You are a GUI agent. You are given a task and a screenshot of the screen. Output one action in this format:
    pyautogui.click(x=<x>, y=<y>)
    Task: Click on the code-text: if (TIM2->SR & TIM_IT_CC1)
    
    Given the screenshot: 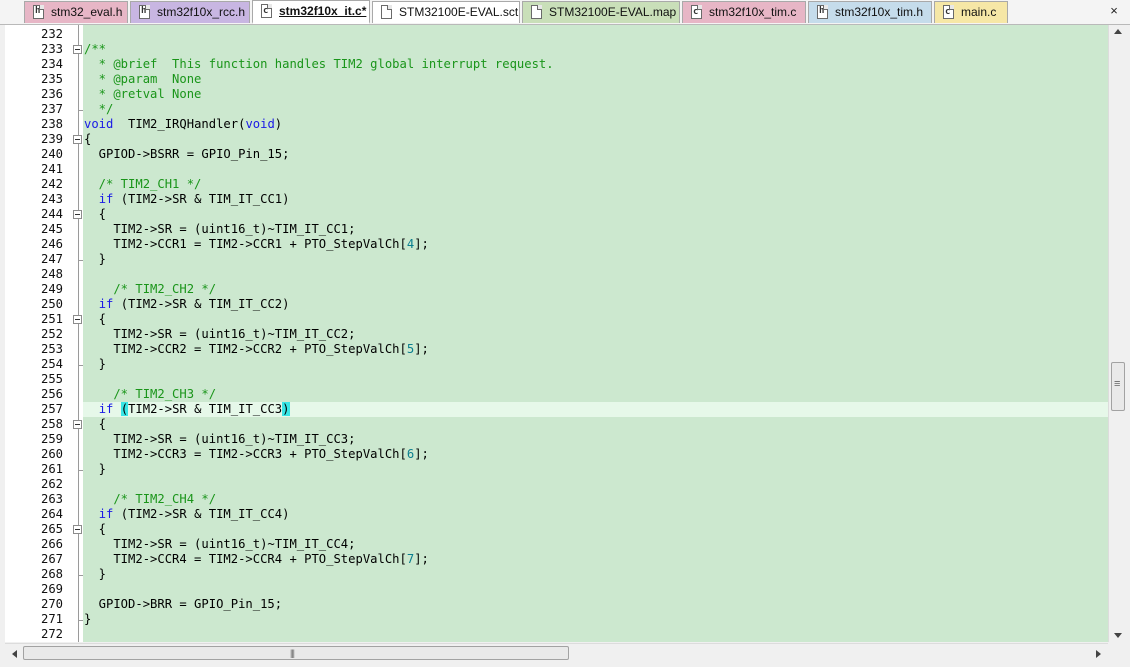 What is the action you would take?
    pyautogui.click(x=187, y=199)
    